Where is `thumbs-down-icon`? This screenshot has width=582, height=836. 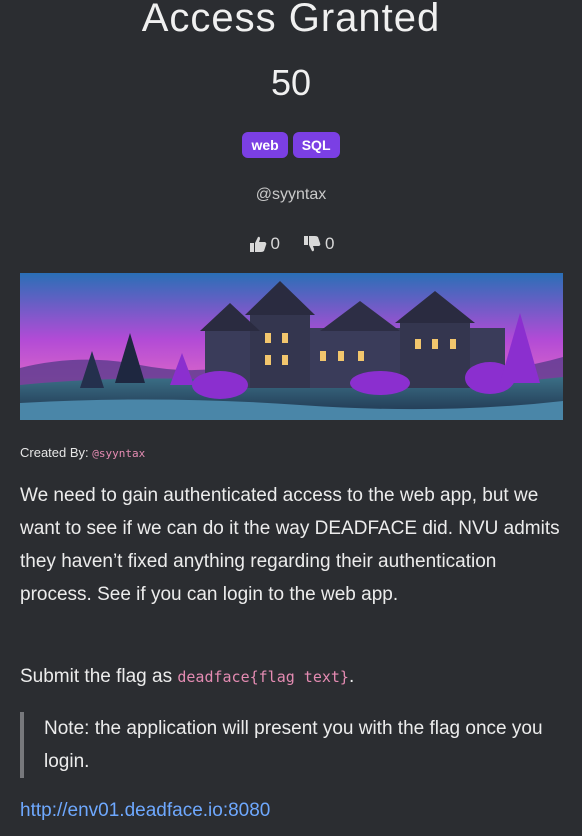 thumbs-down-icon is located at coordinates (312, 244).